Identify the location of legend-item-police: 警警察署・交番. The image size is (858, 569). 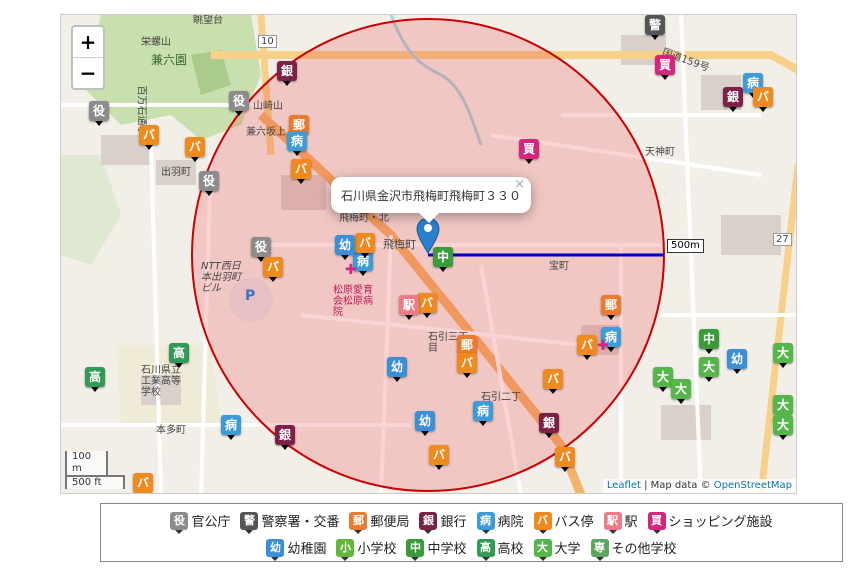
(290, 522).